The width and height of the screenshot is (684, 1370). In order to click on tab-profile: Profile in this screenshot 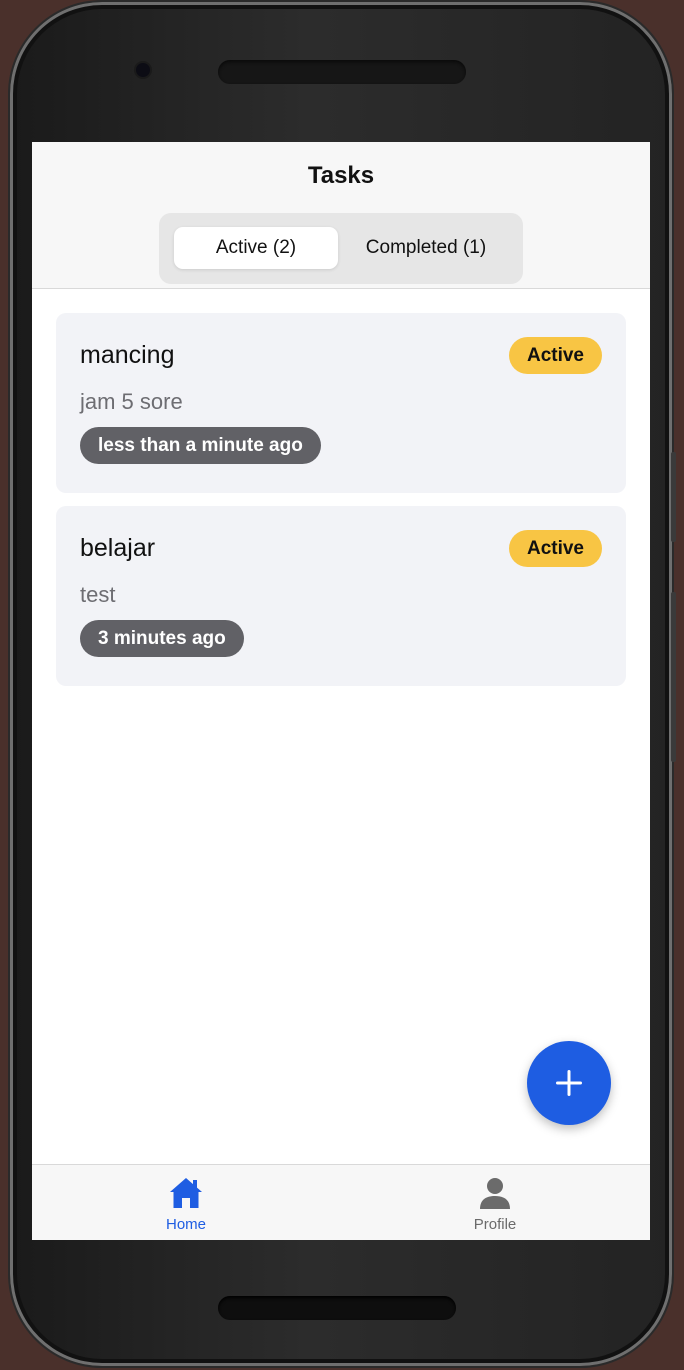, I will do `click(495, 1202)`.